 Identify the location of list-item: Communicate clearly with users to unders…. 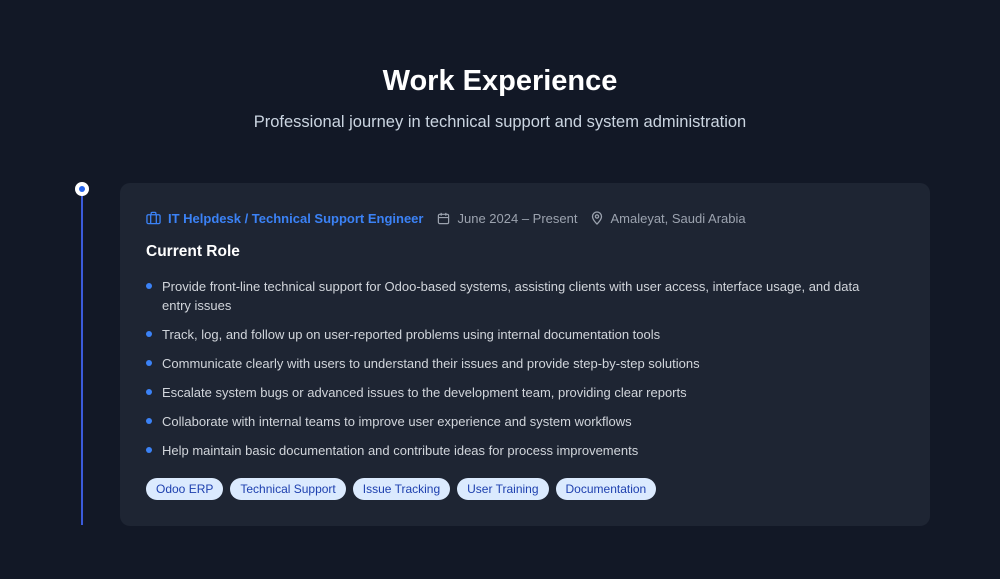
(516, 363).